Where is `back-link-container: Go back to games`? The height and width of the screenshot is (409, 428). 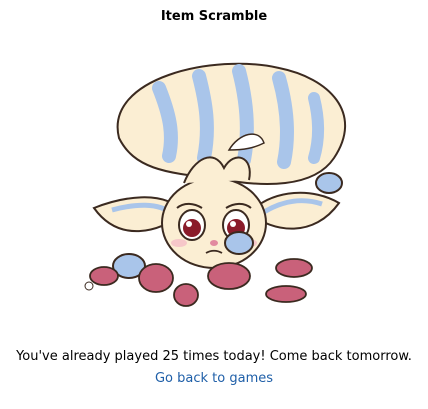 back-link-container: Go back to games is located at coordinates (214, 378).